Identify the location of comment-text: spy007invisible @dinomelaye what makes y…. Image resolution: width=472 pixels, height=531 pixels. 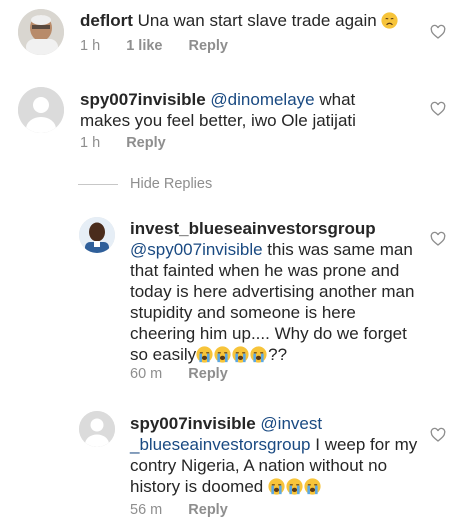
(245, 110).